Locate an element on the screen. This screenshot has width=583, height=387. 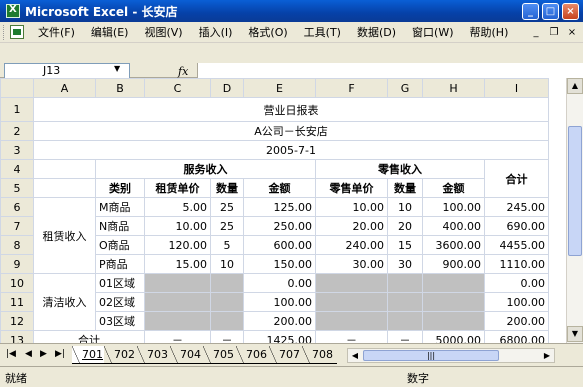
table-cell: 20 is located at coordinates (405, 226).